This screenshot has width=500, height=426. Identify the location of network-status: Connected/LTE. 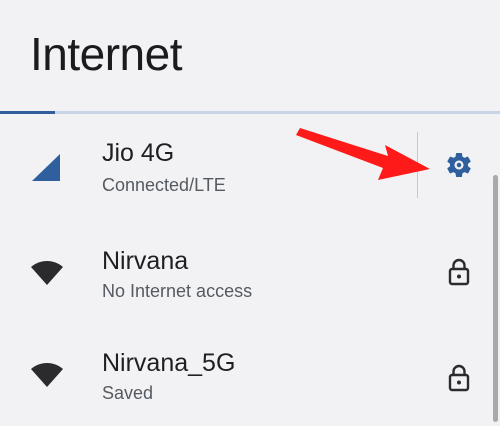
(164, 185).